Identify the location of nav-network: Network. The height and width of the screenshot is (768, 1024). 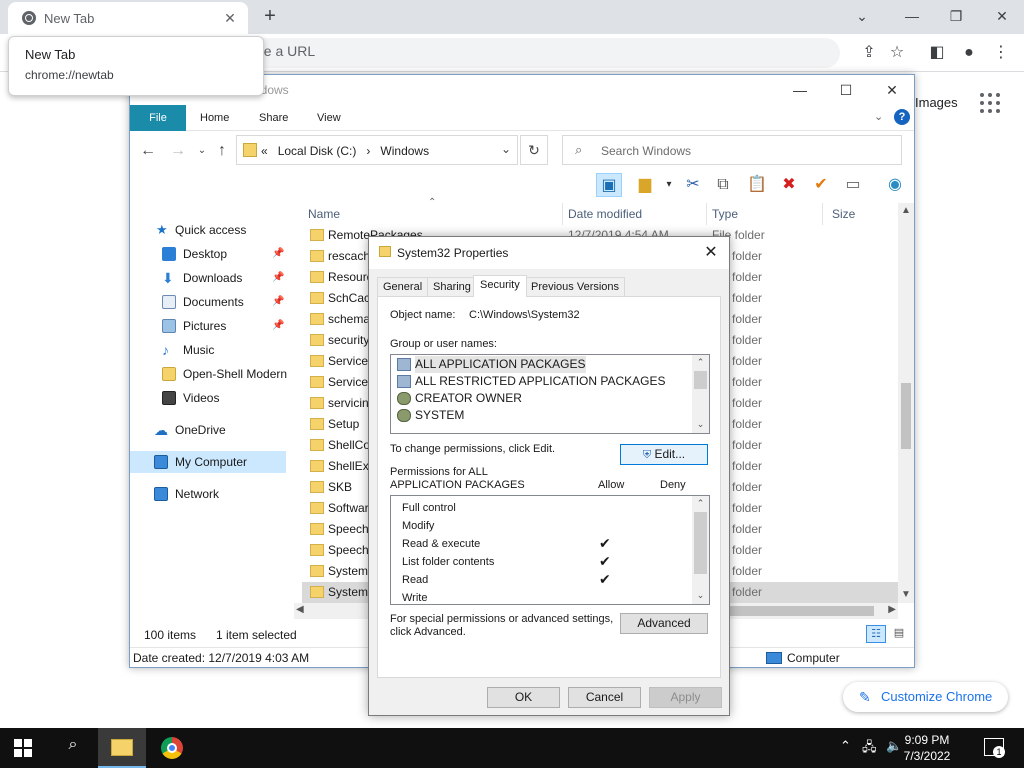
(212, 494).